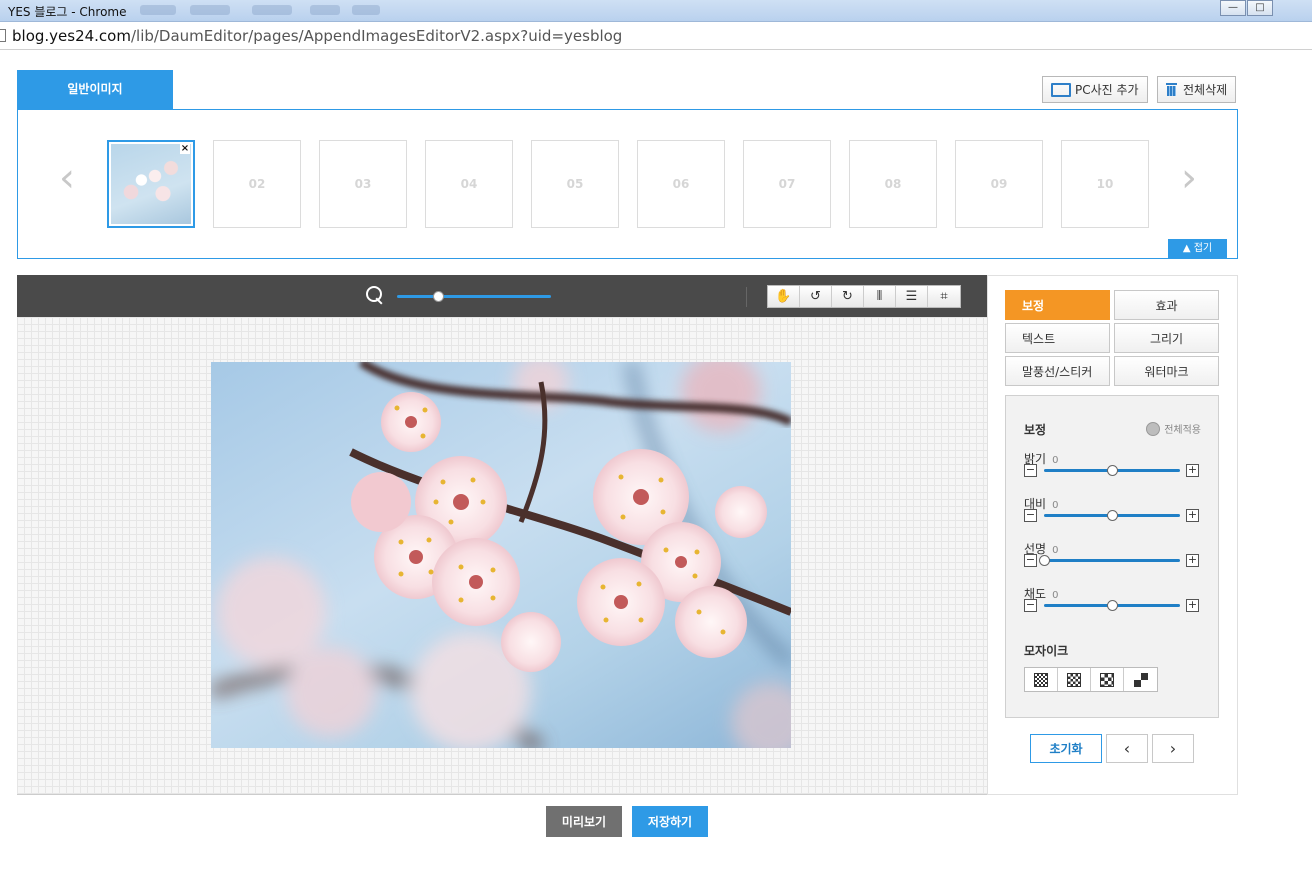 Image resolution: width=1312 pixels, height=881 pixels. Describe the element at coordinates (893, 184) in the screenshot. I see `thumbnail-slot: 08` at that location.